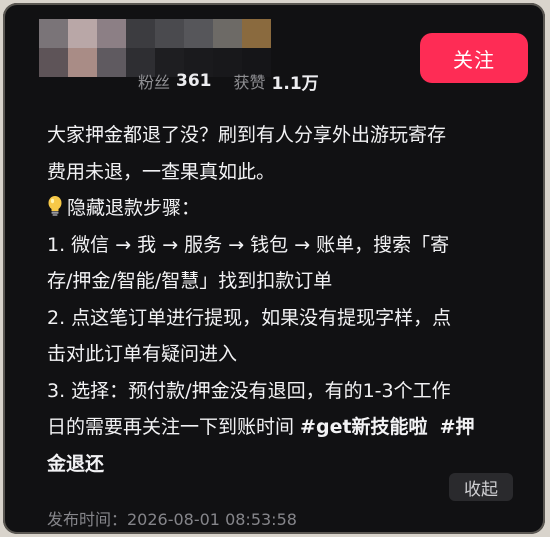 This screenshot has height=537, width=550. I want to click on post-line: 击对此订单有疑问进入, so click(142, 354).